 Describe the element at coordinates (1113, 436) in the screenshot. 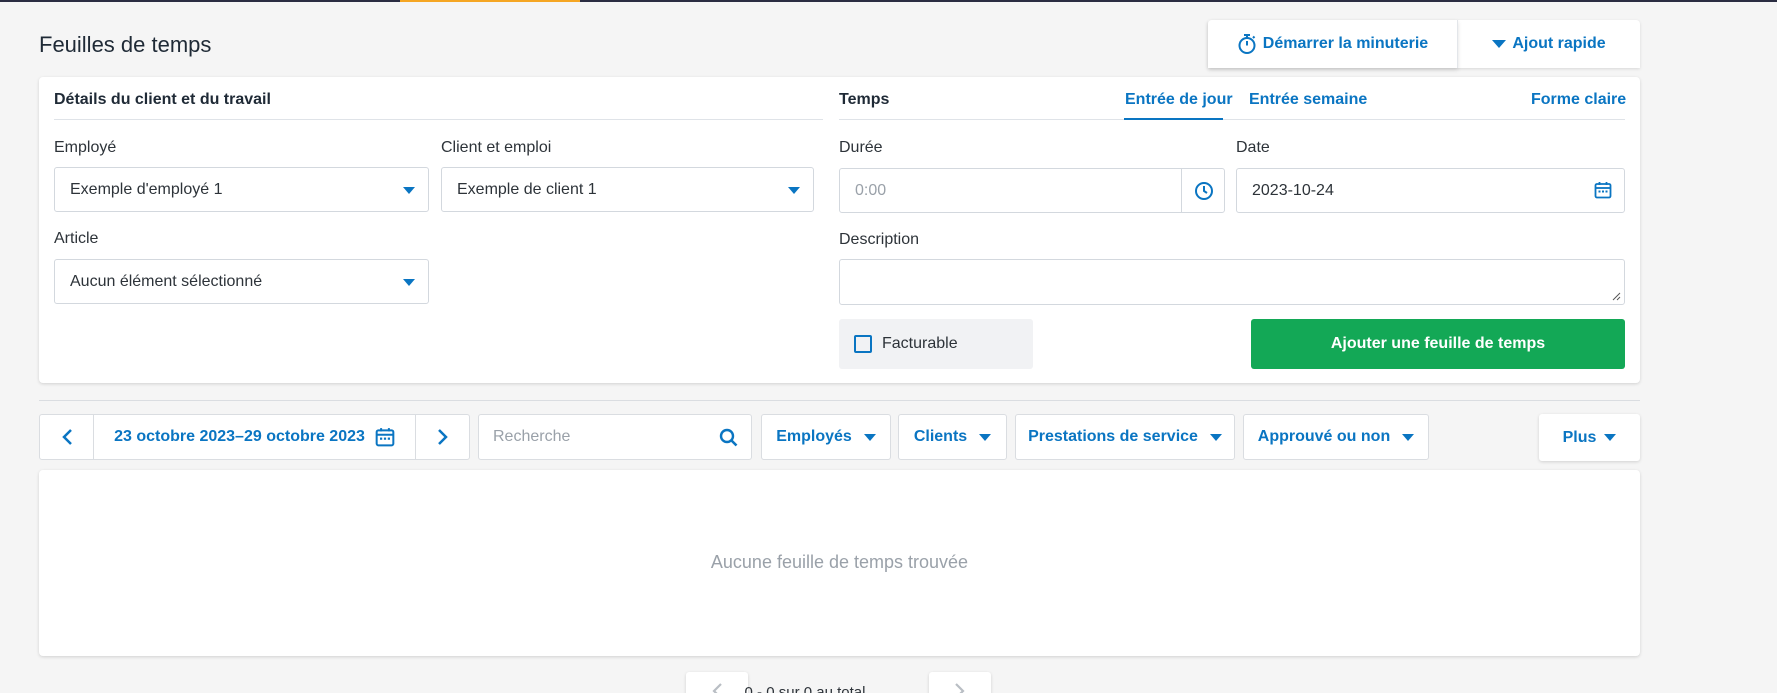

I see `filter-services-label: Prestations de service` at that location.